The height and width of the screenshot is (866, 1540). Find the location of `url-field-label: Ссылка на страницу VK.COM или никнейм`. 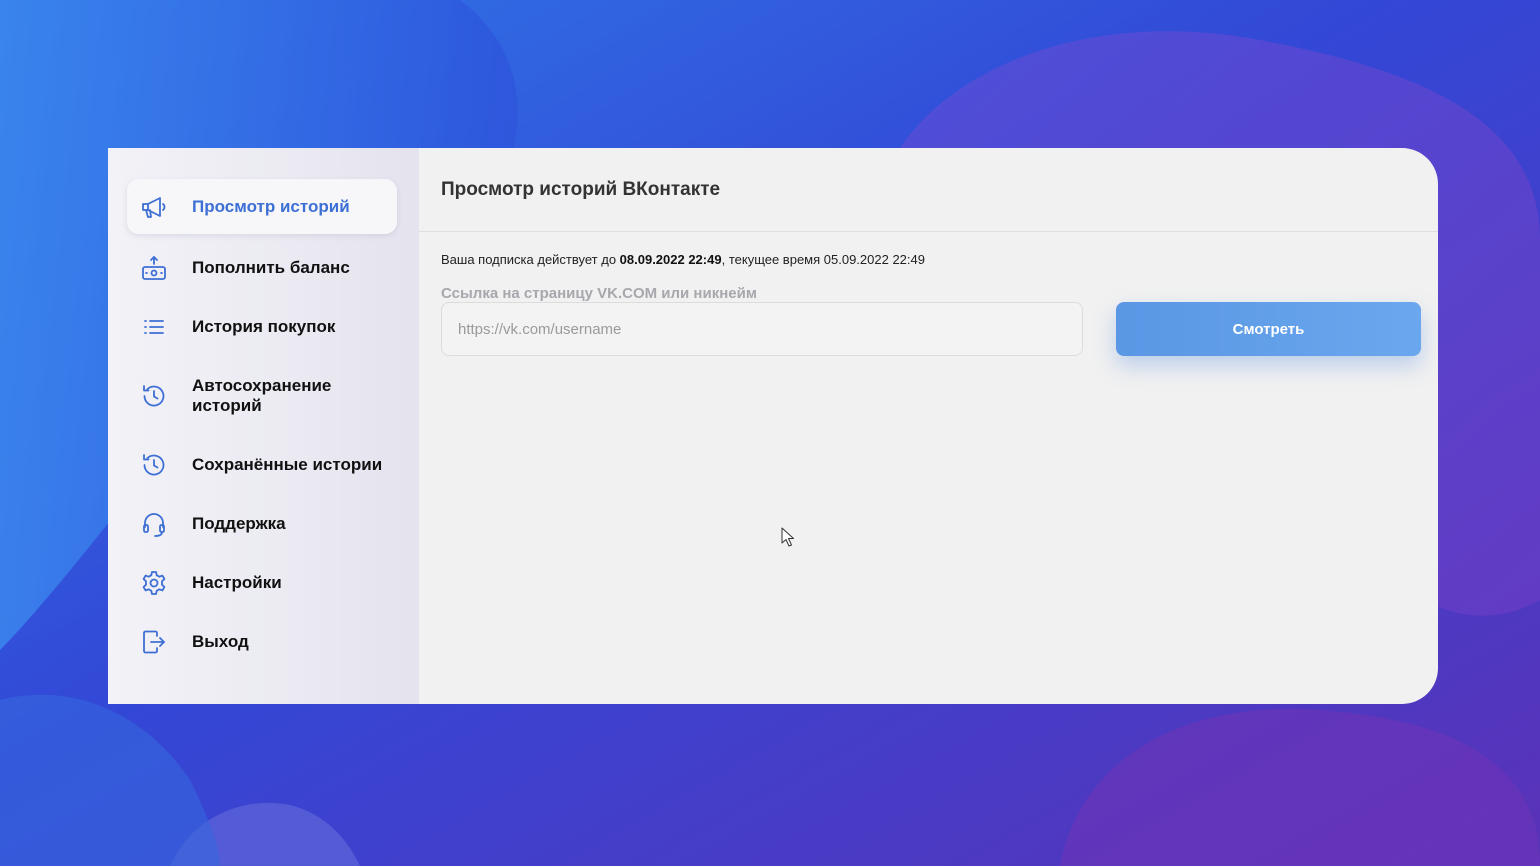

url-field-label: Ссылка на страницу VK.COM или никнейм is located at coordinates (599, 293).